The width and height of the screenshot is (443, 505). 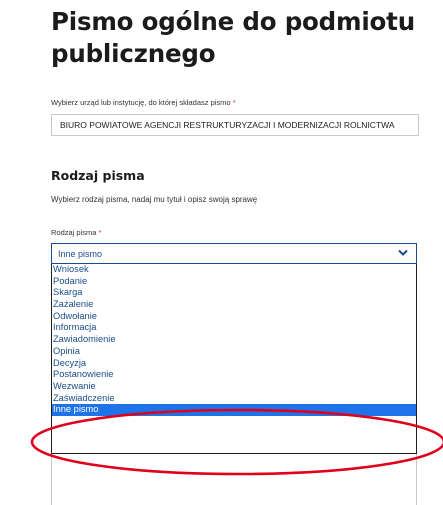 I want to click on letter-type-label: Rodzaj pisma *, so click(x=76, y=232).